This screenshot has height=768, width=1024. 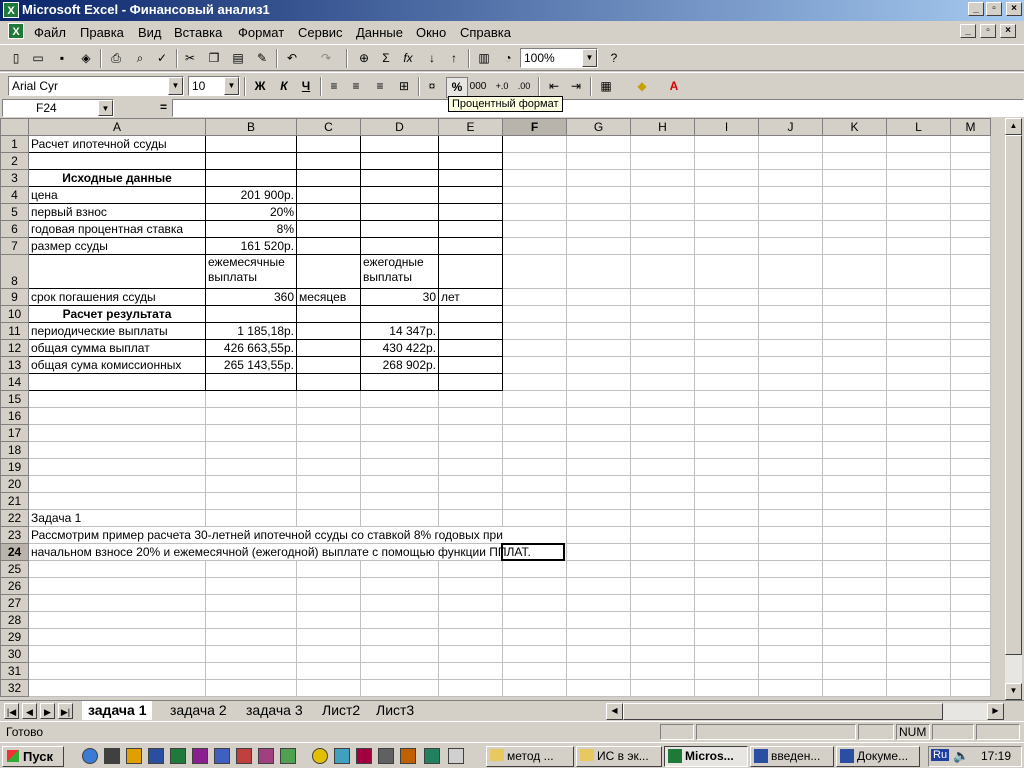 I want to click on cell-A4: цена, so click(x=117, y=195).